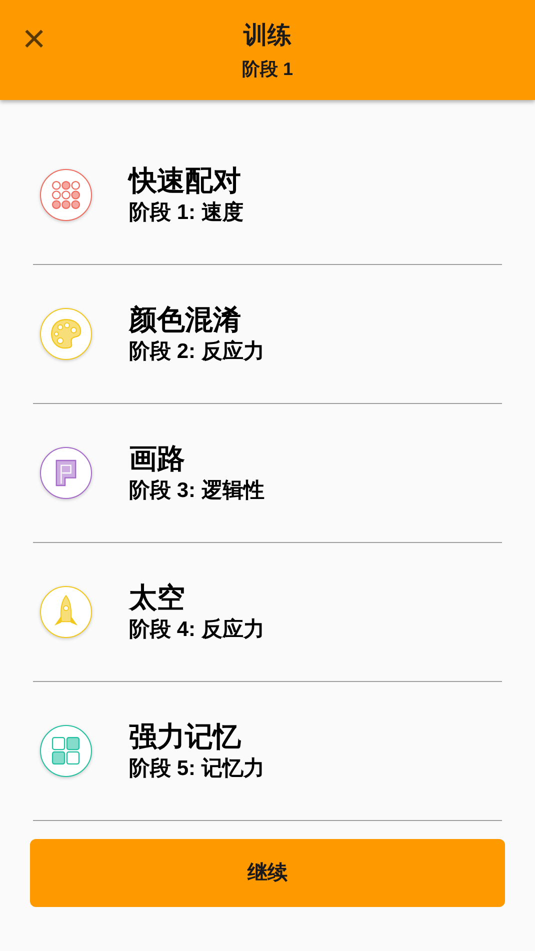 Image resolution: width=535 pixels, height=951 pixels. I want to click on game-stage: 阶段 5: 记忆力, so click(196, 769).